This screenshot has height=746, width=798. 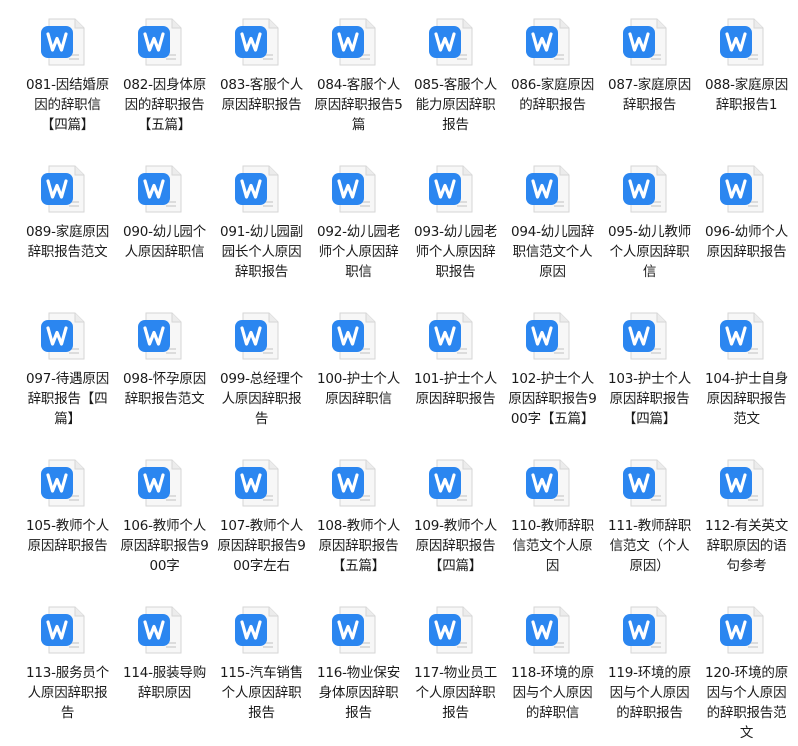 What do you see at coordinates (552, 668) in the screenshot?
I see `file-item-118: 118-环境的原因与个人原因的辞职信` at bounding box center [552, 668].